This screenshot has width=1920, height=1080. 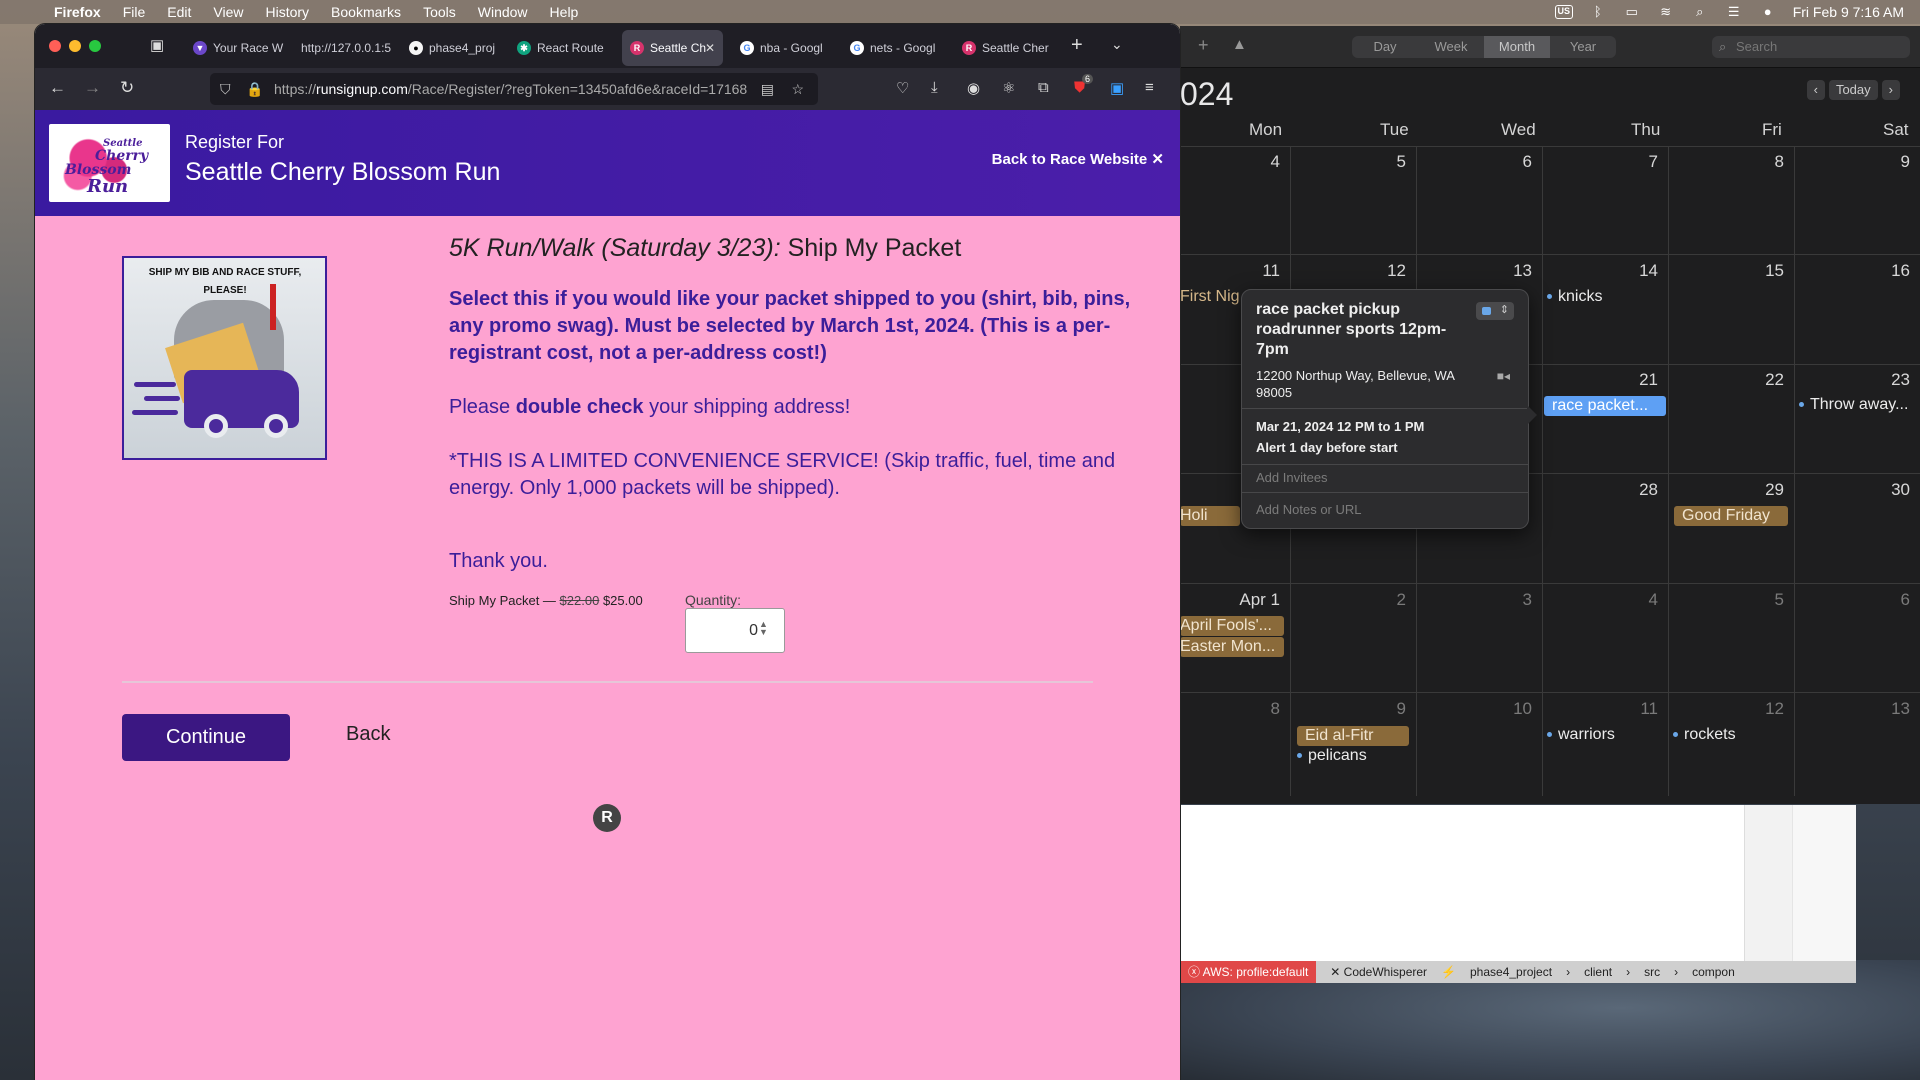 I want to click on event-good-friday: Good Friday, so click(x=1731, y=516).